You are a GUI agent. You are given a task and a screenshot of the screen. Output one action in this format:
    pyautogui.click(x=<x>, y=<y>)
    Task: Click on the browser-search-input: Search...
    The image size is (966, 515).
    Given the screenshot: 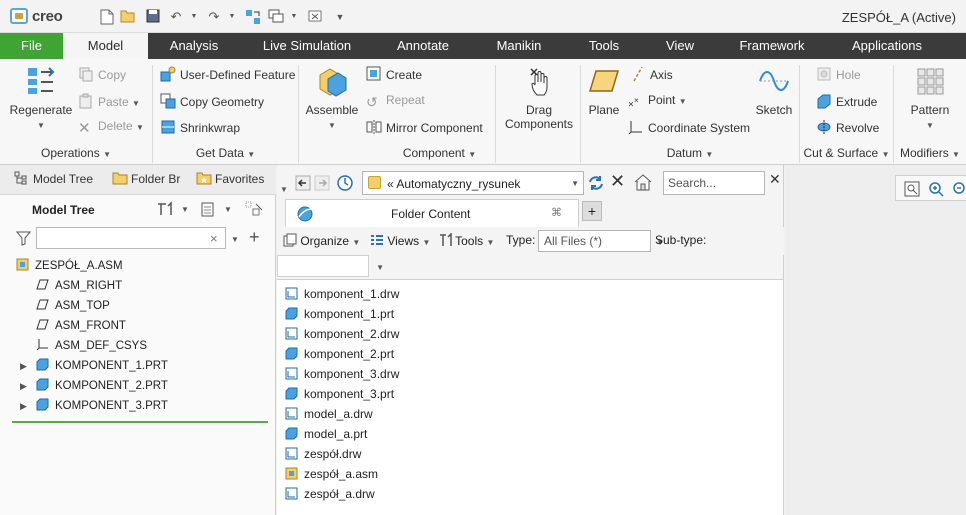 What is the action you would take?
    pyautogui.click(x=714, y=183)
    